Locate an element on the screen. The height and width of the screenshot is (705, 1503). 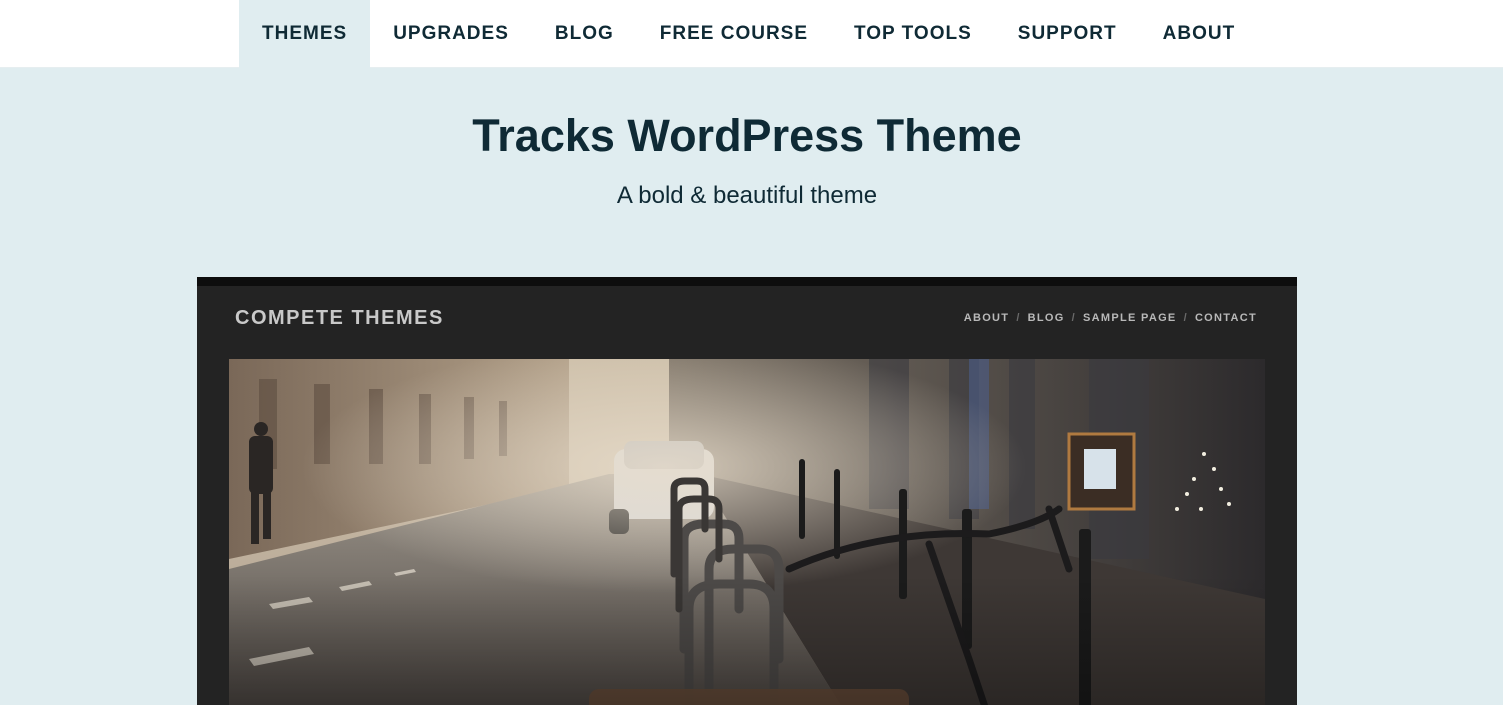
page-title-bold: Tracks is located at coordinates (543, 135).